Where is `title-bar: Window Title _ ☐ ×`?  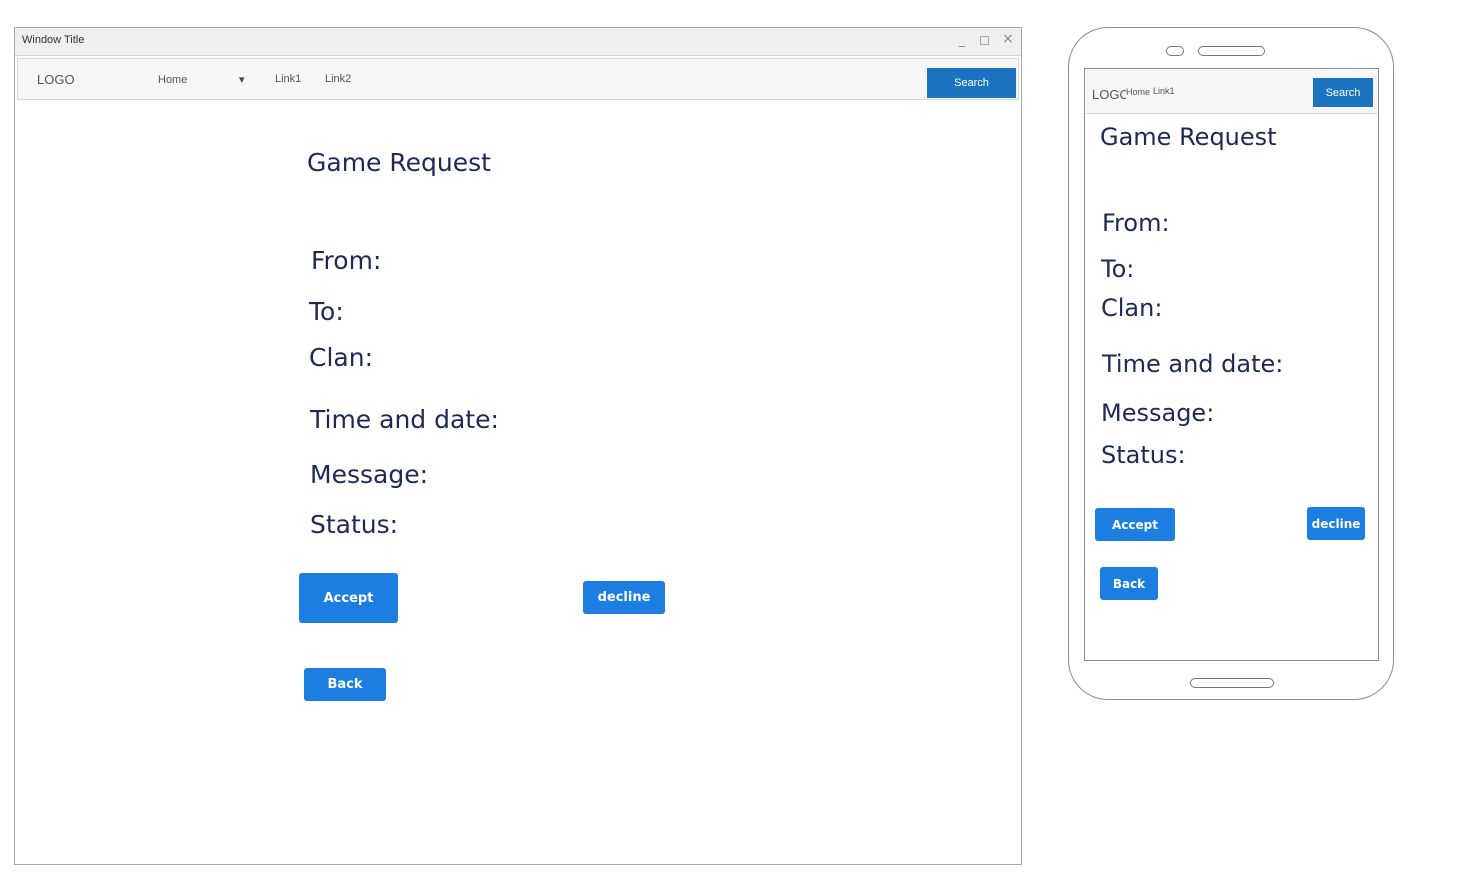 title-bar: Window Title _ ☐ × is located at coordinates (518, 42).